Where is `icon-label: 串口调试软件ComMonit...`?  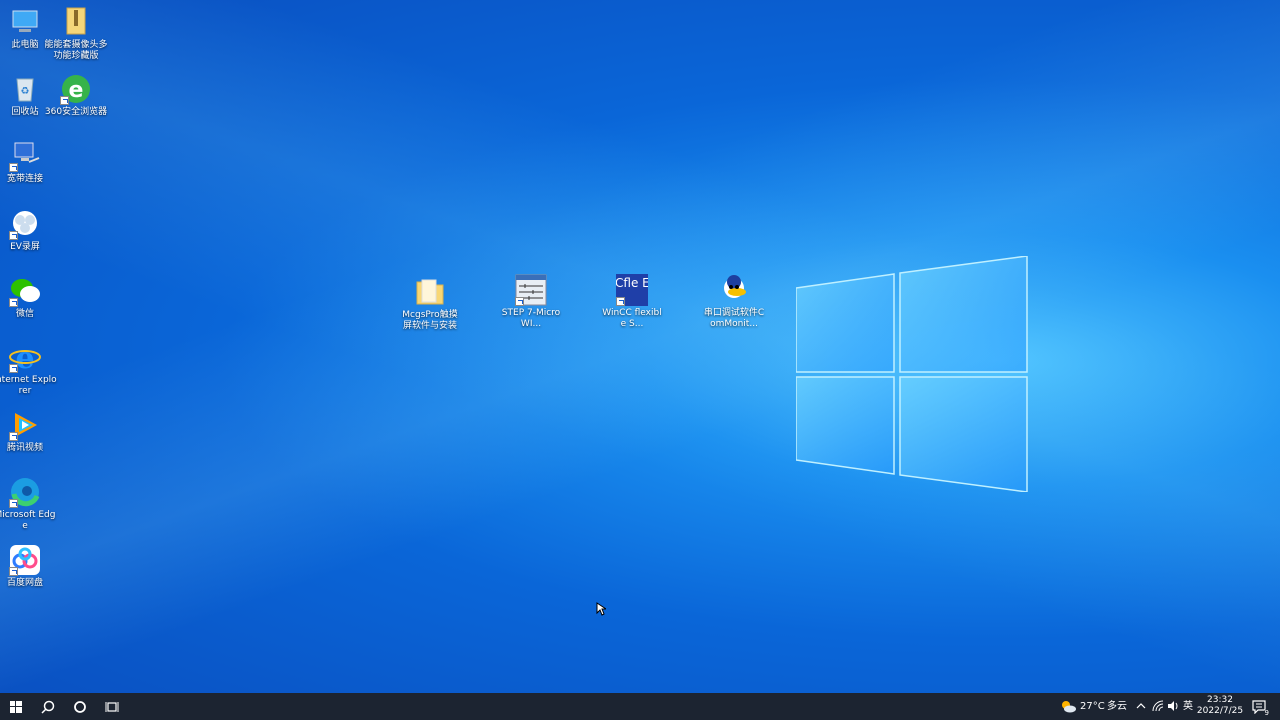
icon-label: 串口调试软件ComMonit... is located at coordinates (734, 318).